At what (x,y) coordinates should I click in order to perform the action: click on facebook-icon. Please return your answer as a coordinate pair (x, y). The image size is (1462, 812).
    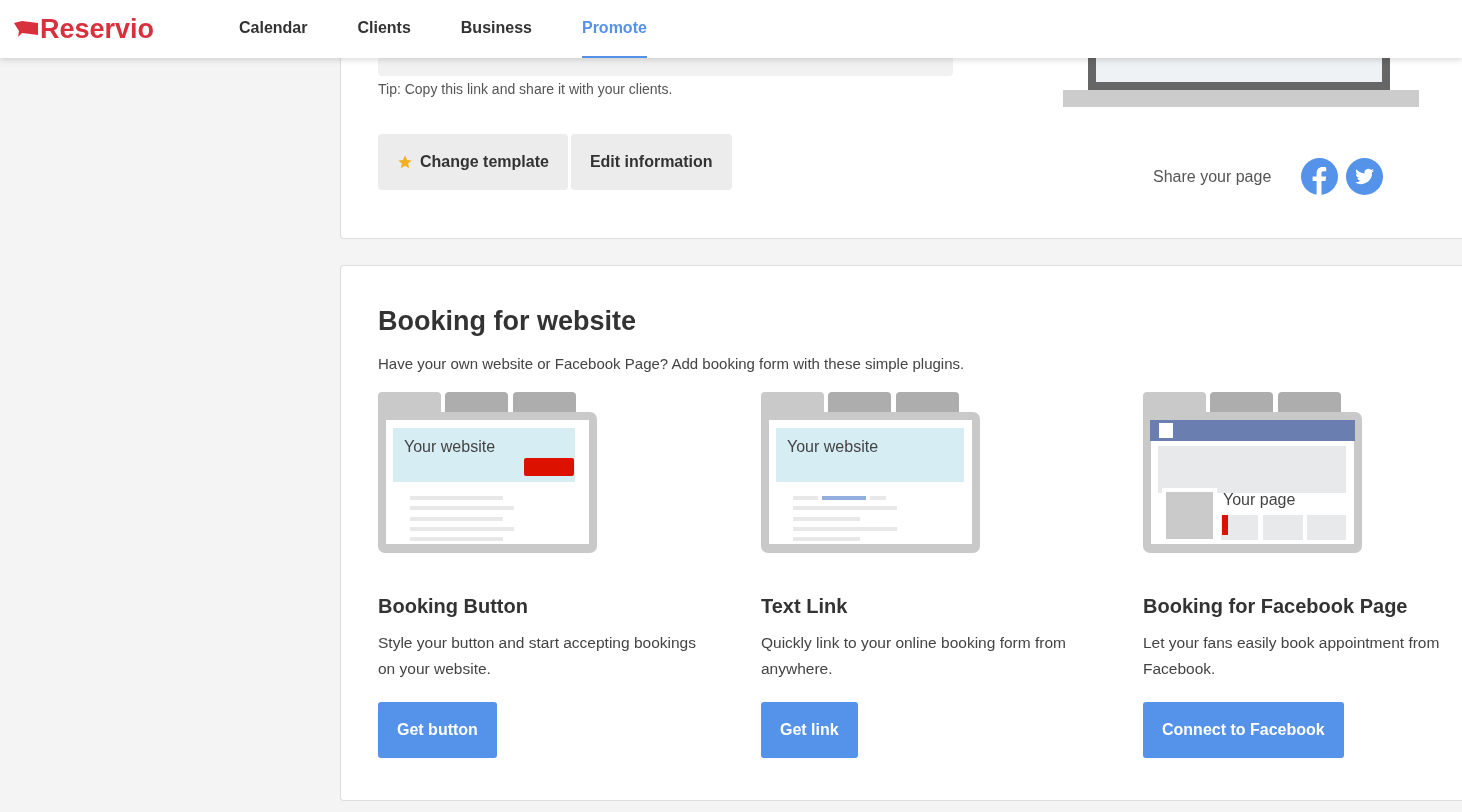
    Looking at the image, I should click on (1320, 176).